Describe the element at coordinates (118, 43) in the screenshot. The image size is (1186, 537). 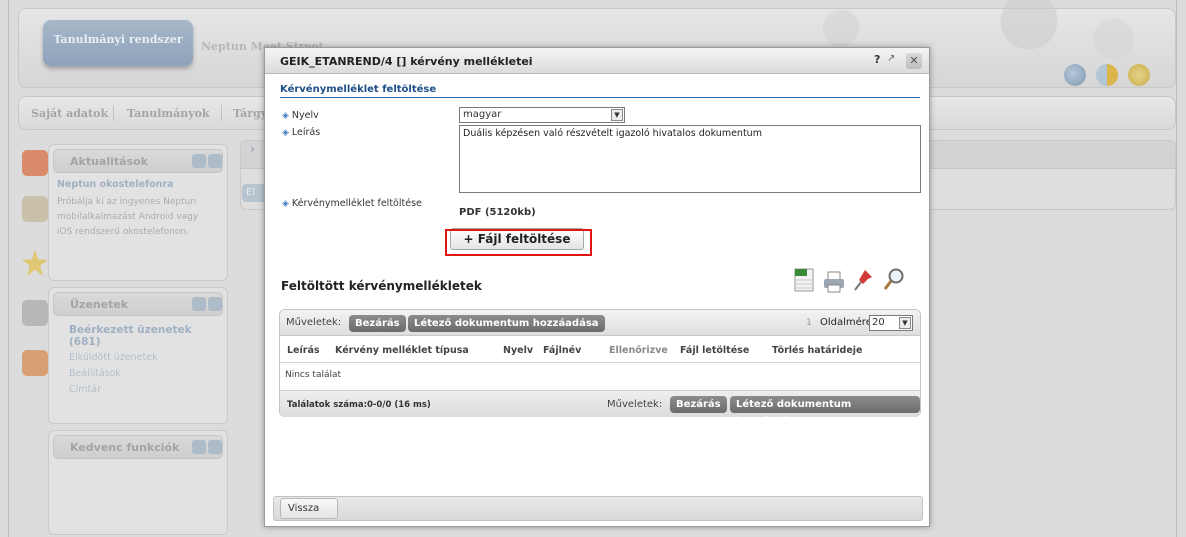
I see `tanulmanyi-rendszer-tab: Tanulmányi rendszer` at that location.